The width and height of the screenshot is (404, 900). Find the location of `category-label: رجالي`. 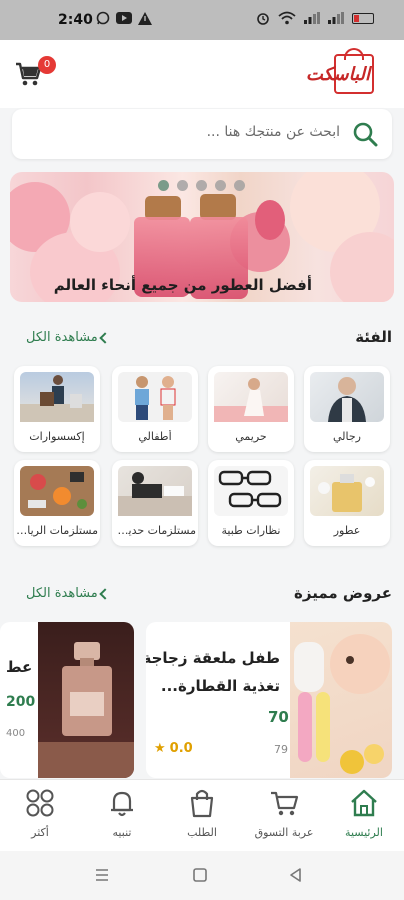

category-label: رجالي is located at coordinates (347, 436).